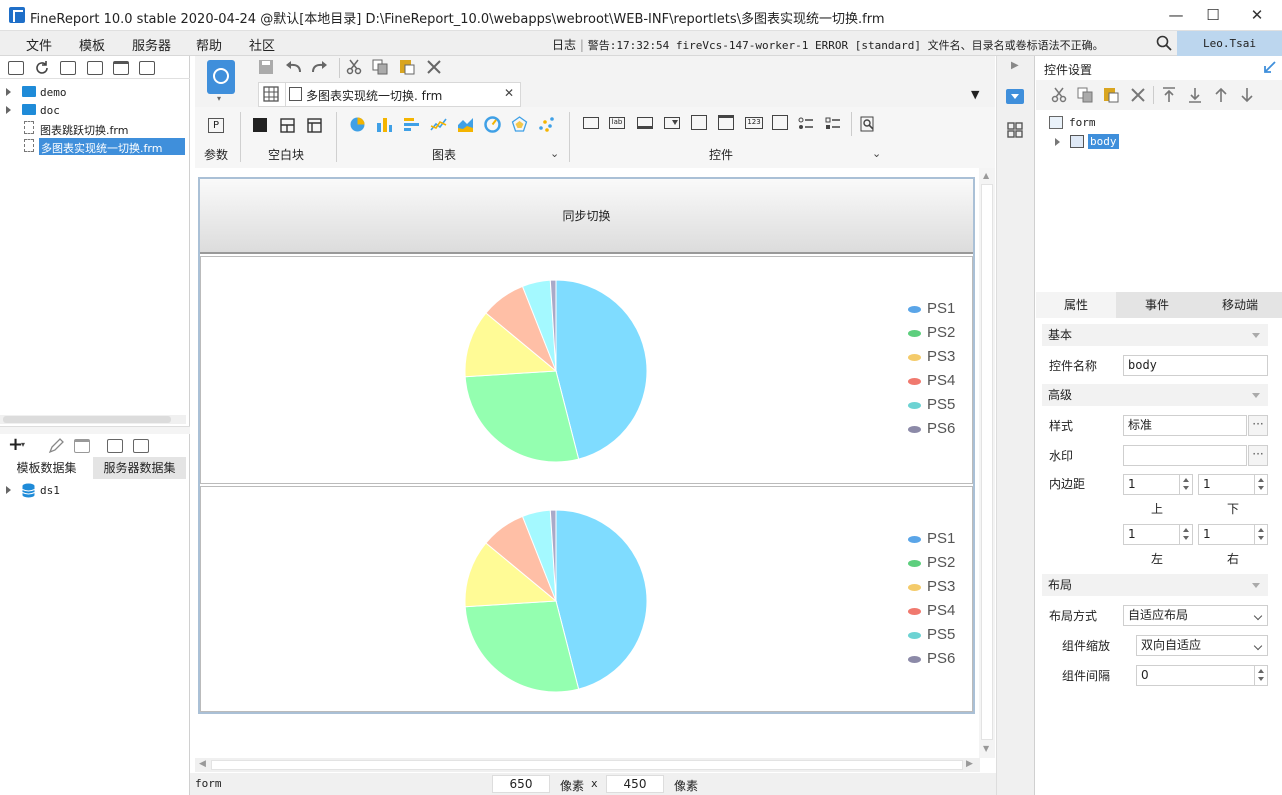 The height and width of the screenshot is (795, 1282). I want to click on line-chart-icon, so click(438, 124).